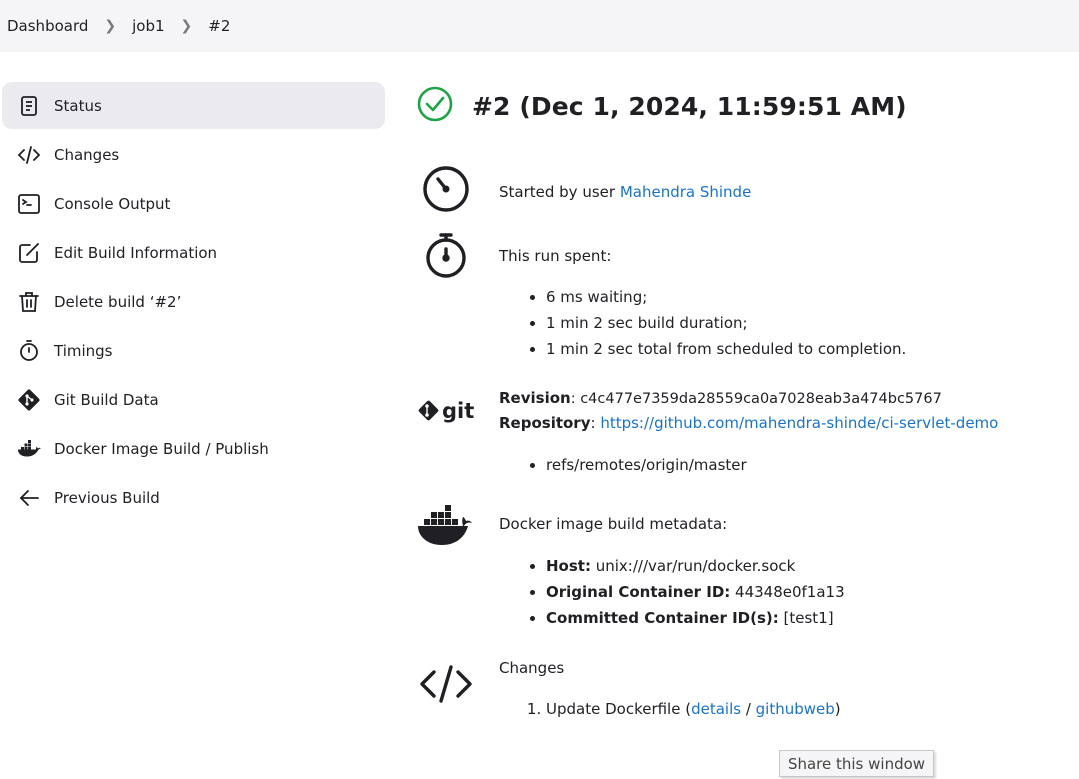 This screenshot has width=1079, height=779. What do you see at coordinates (148, 26) in the screenshot?
I see `breadcrumb-job1: job1` at bounding box center [148, 26].